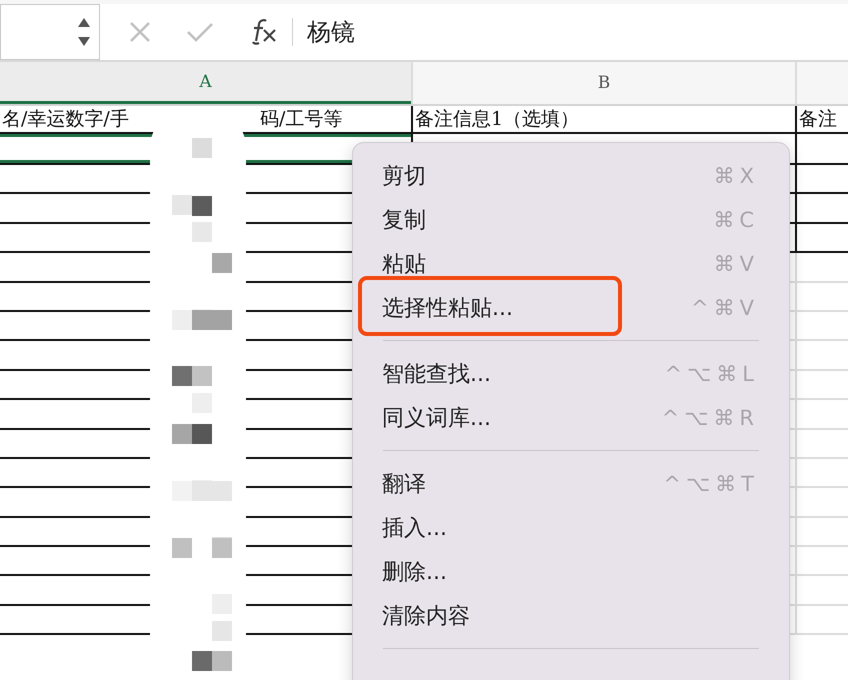 The image size is (848, 680). Describe the element at coordinates (570, 32) in the screenshot. I see `formula-field: 杨镜` at that location.